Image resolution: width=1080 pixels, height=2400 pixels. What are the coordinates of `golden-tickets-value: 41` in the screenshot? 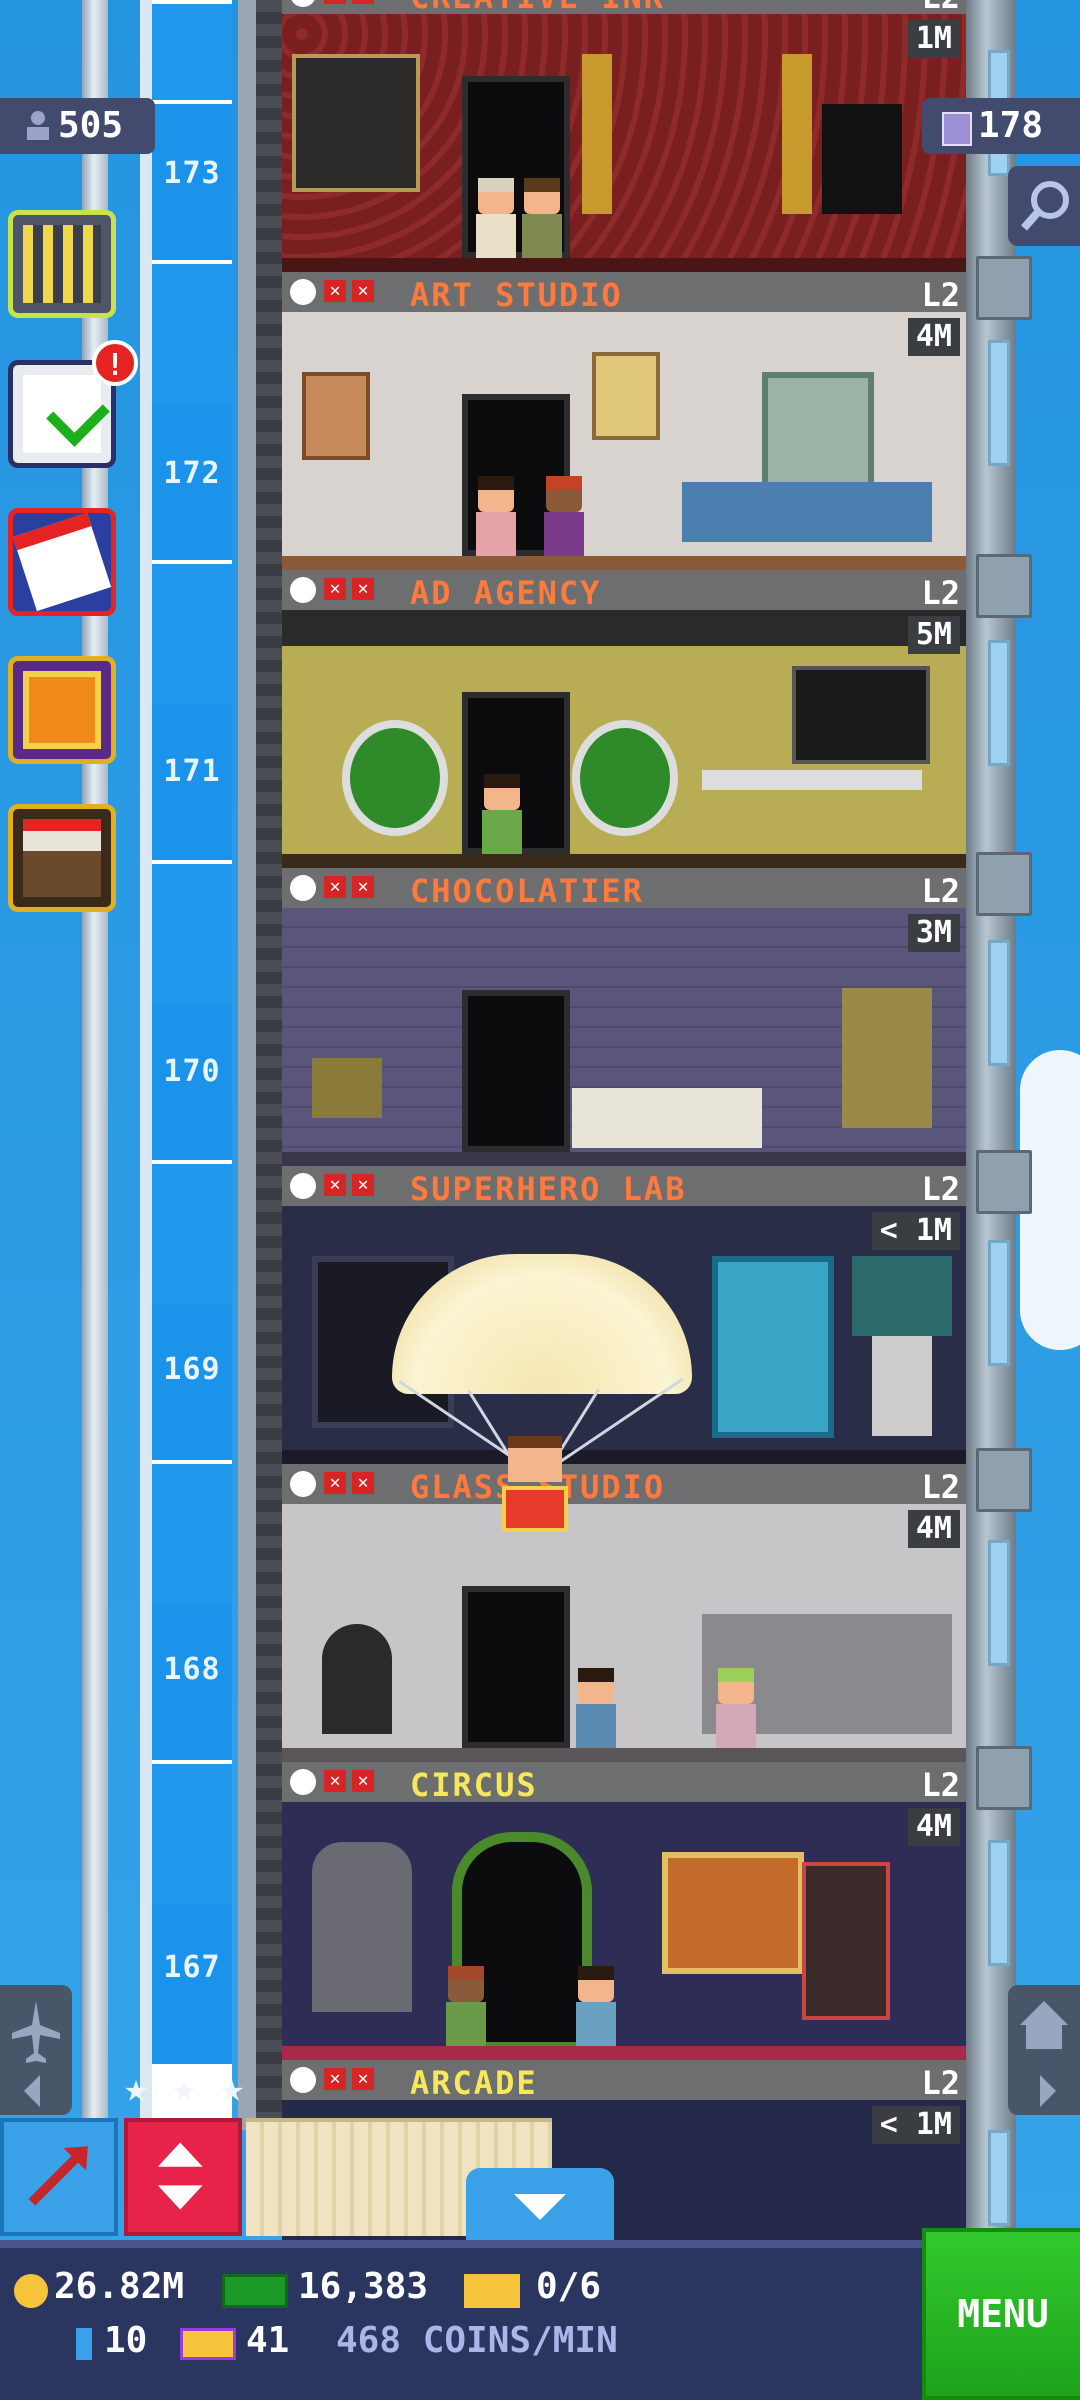 It's located at (268, 2340).